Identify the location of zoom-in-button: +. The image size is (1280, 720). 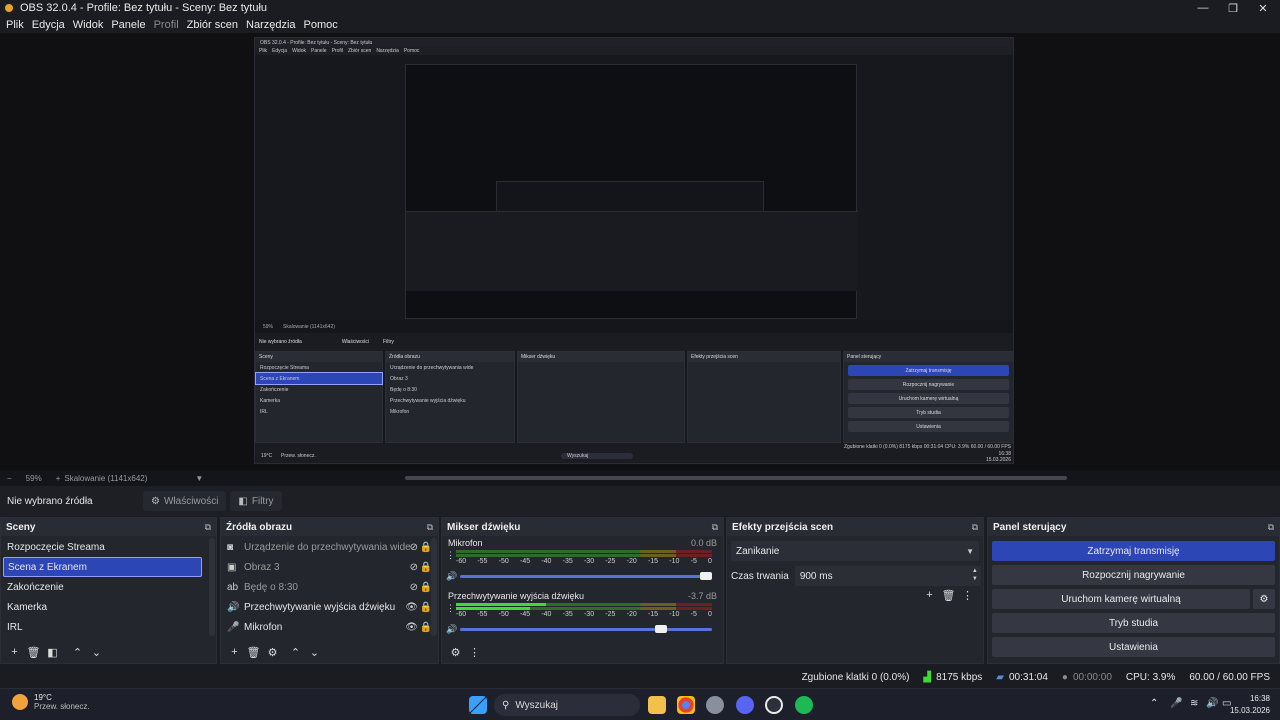
(58, 478).